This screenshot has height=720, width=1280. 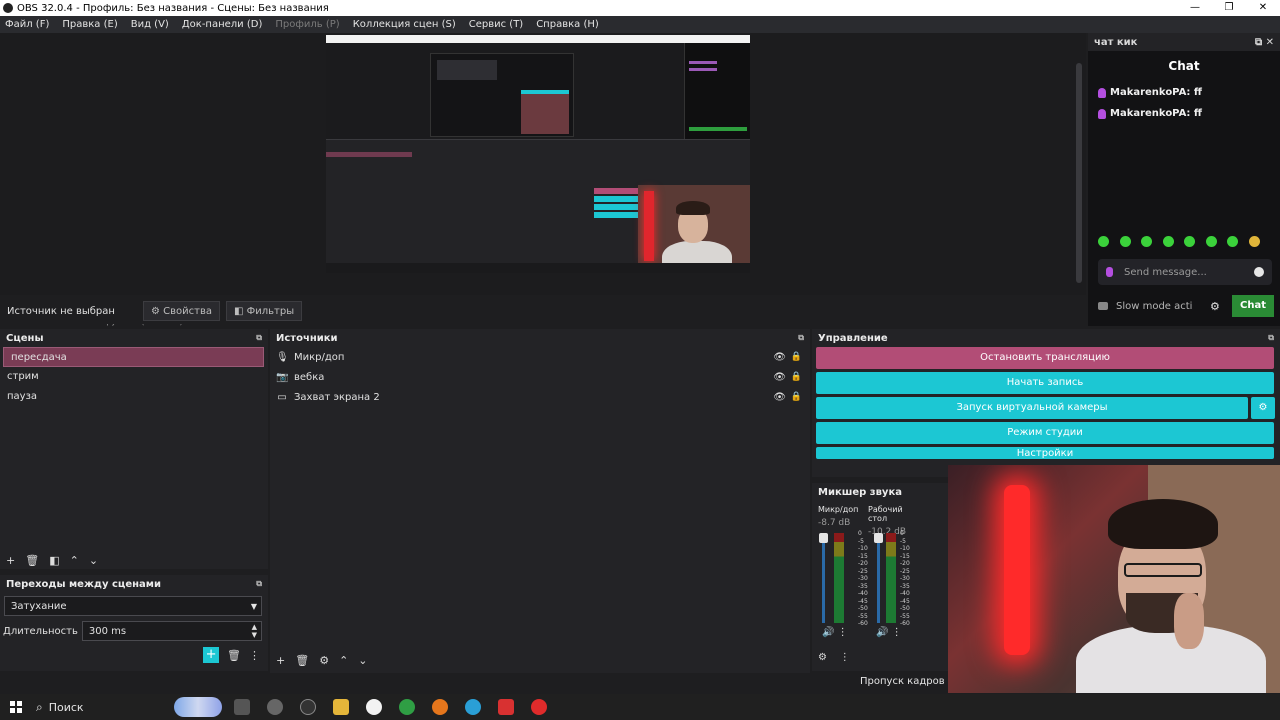 What do you see at coordinates (540, 377) in the screenshot?
I see `source-item: 📷 вебка 👁 🔒` at bounding box center [540, 377].